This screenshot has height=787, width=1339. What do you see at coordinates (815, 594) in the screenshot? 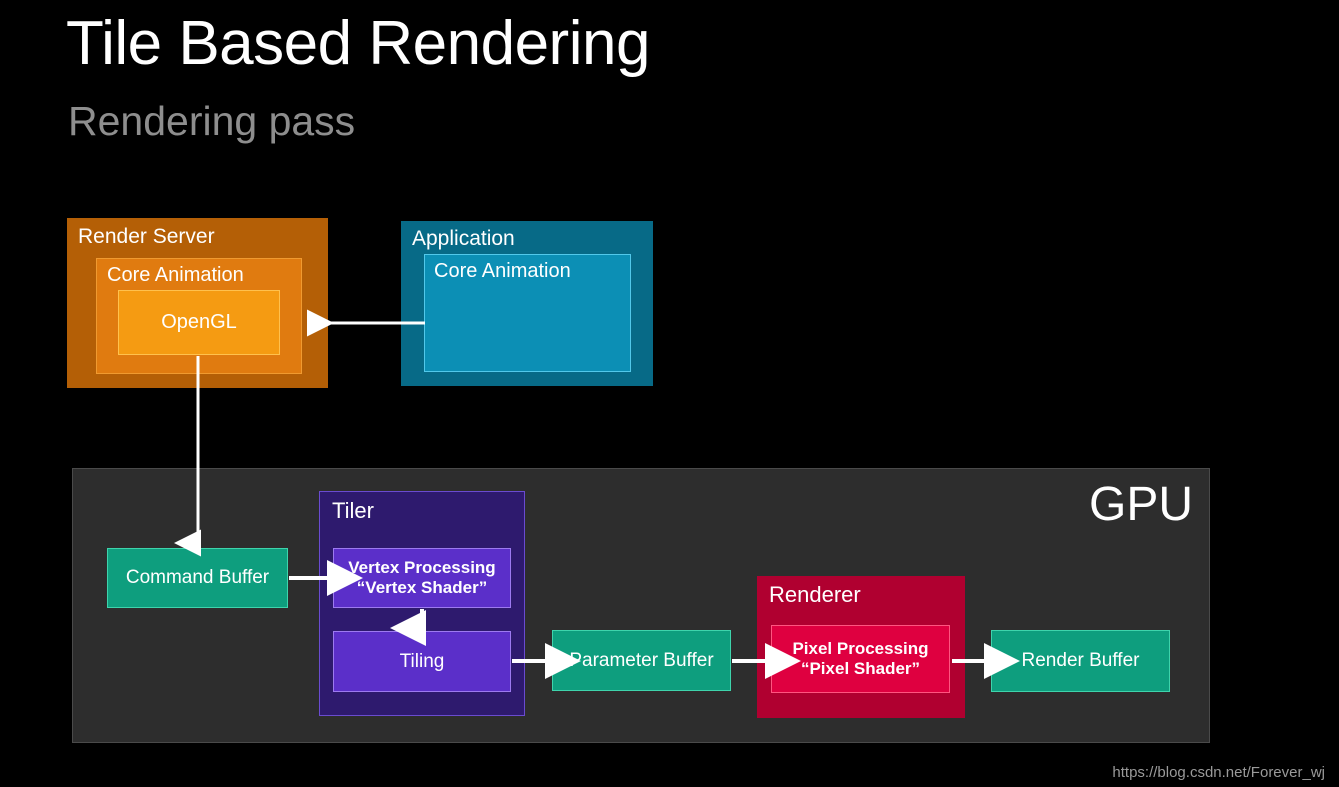
I see `renderer-label: Renderer` at bounding box center [815, 594].